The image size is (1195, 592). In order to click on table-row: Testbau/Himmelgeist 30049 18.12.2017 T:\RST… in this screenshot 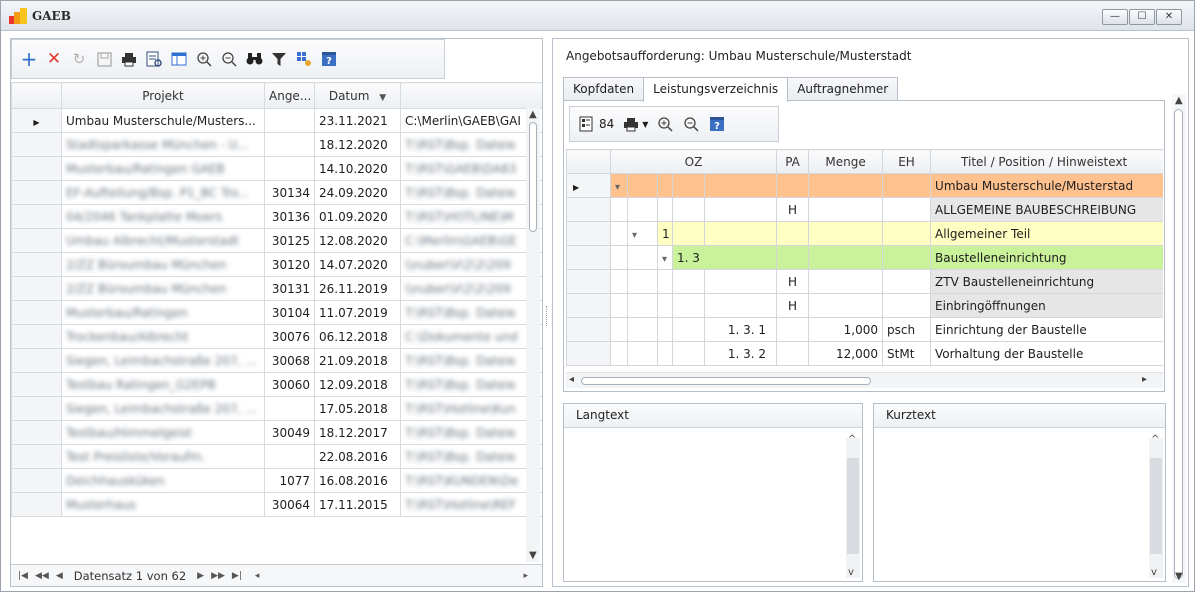, I will do `click(276, 432)`.